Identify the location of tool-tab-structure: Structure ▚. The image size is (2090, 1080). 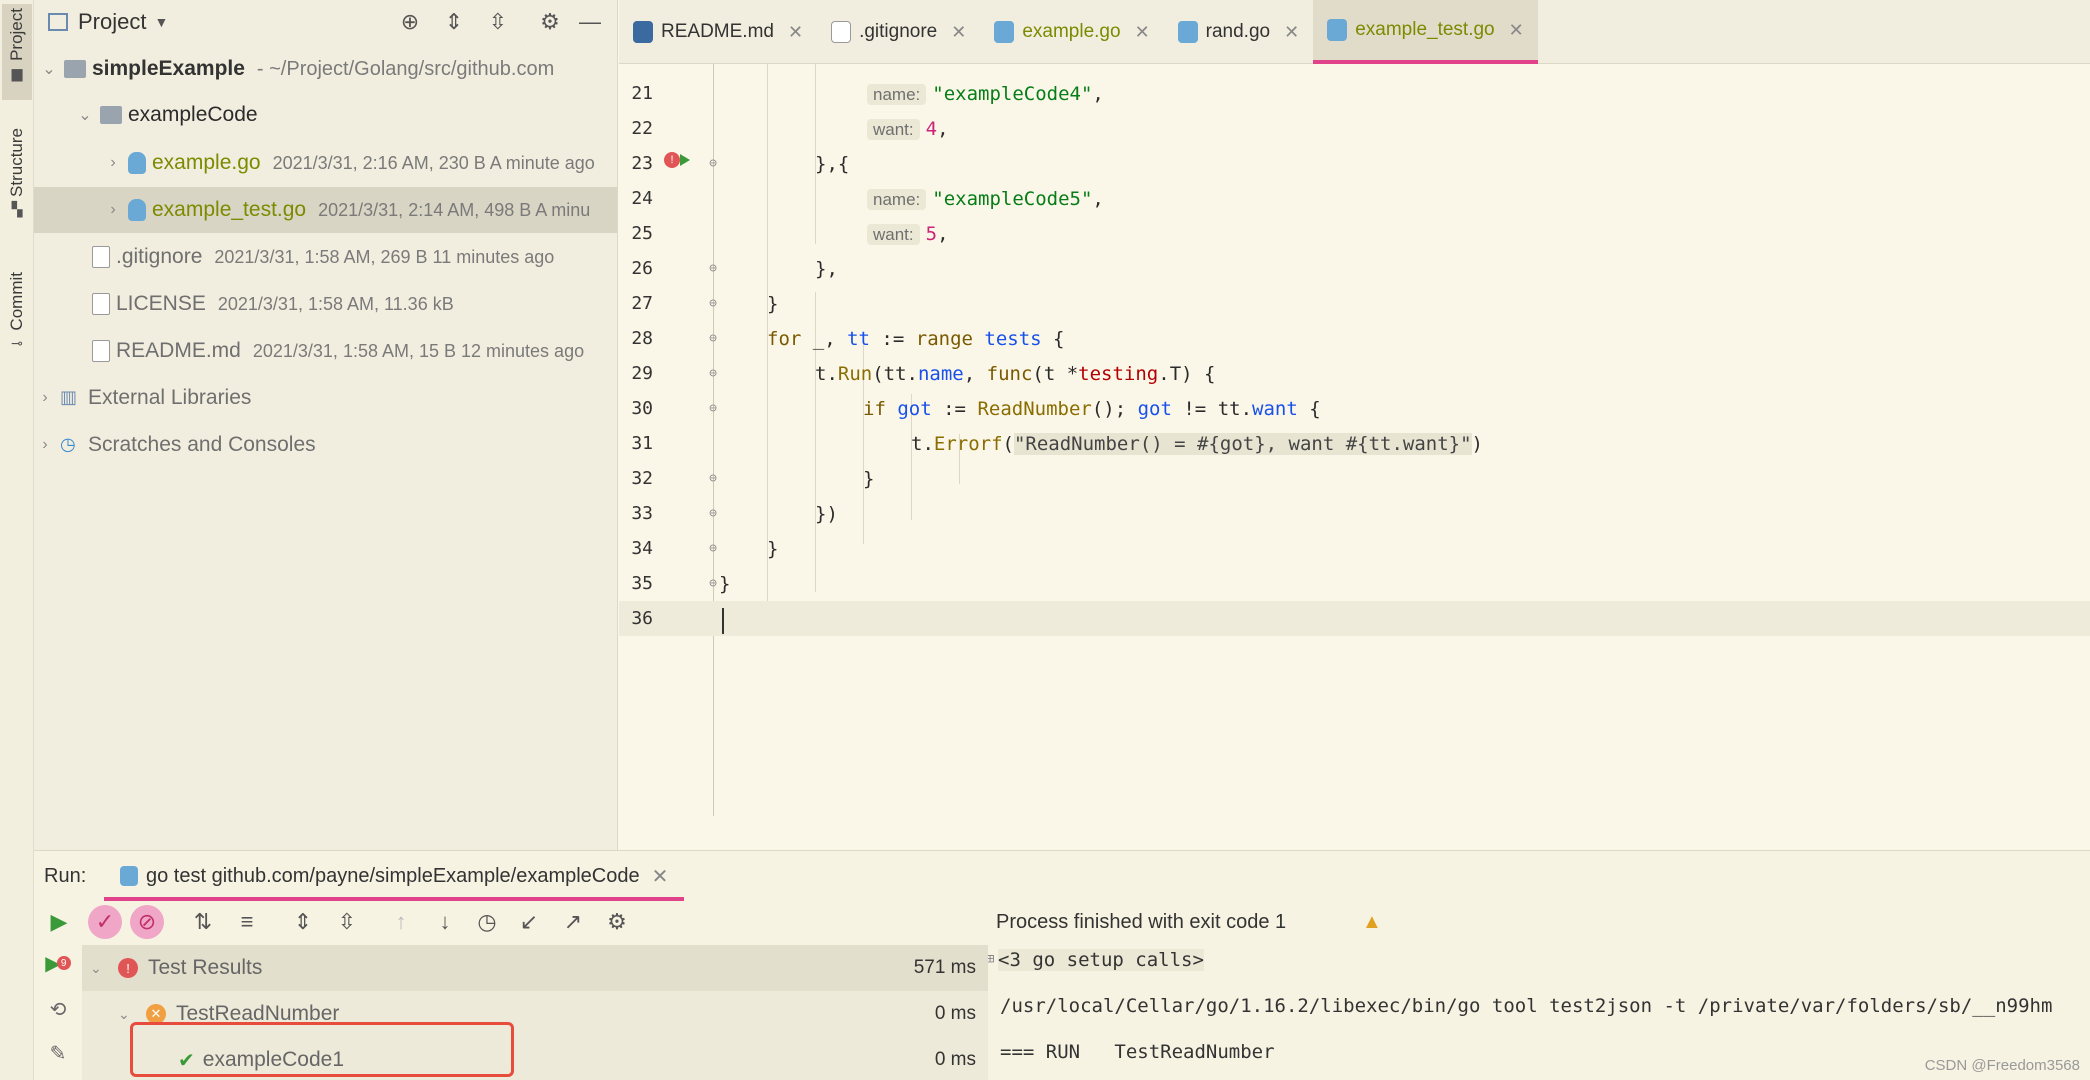
(17, 173).